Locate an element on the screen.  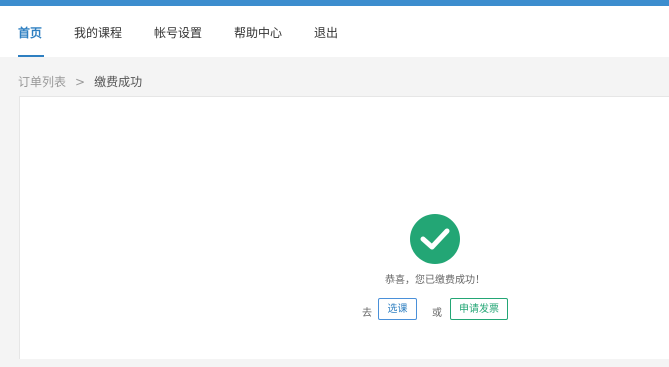
nav-item-help-center: 帮助中心 is located at coordinates (258, 32).